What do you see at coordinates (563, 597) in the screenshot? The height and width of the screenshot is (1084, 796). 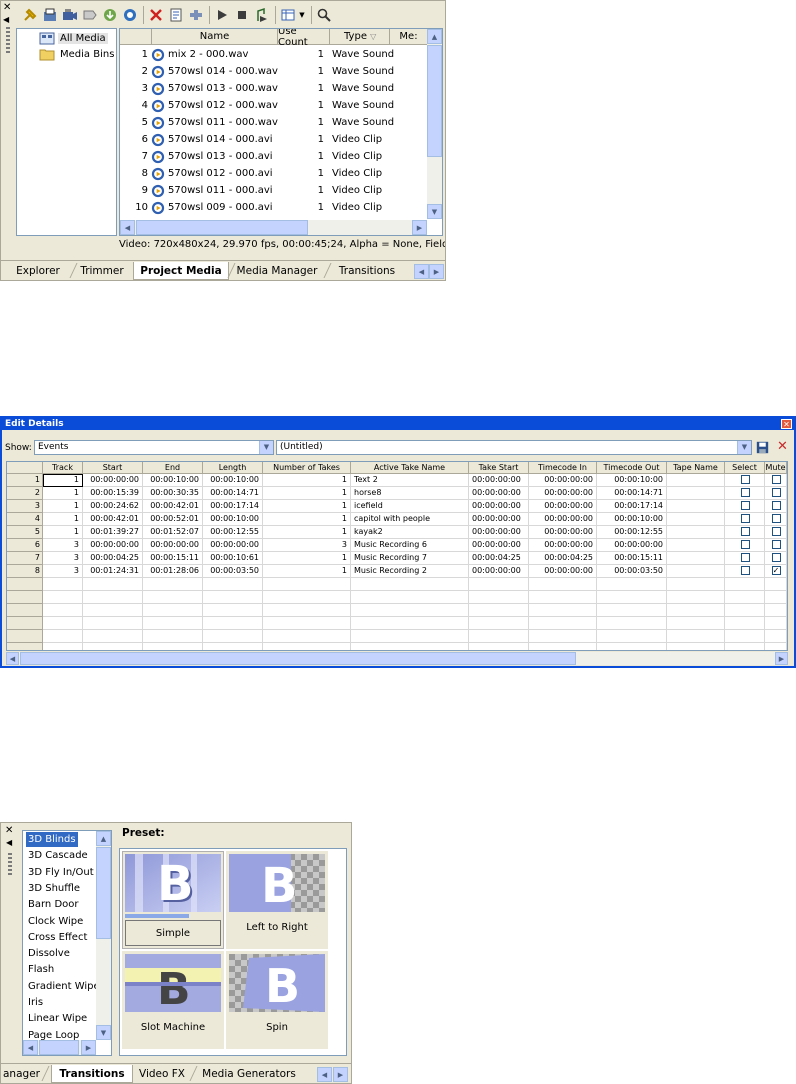 I see `grid-cell-tc-in` at bounding box center [563, 597].